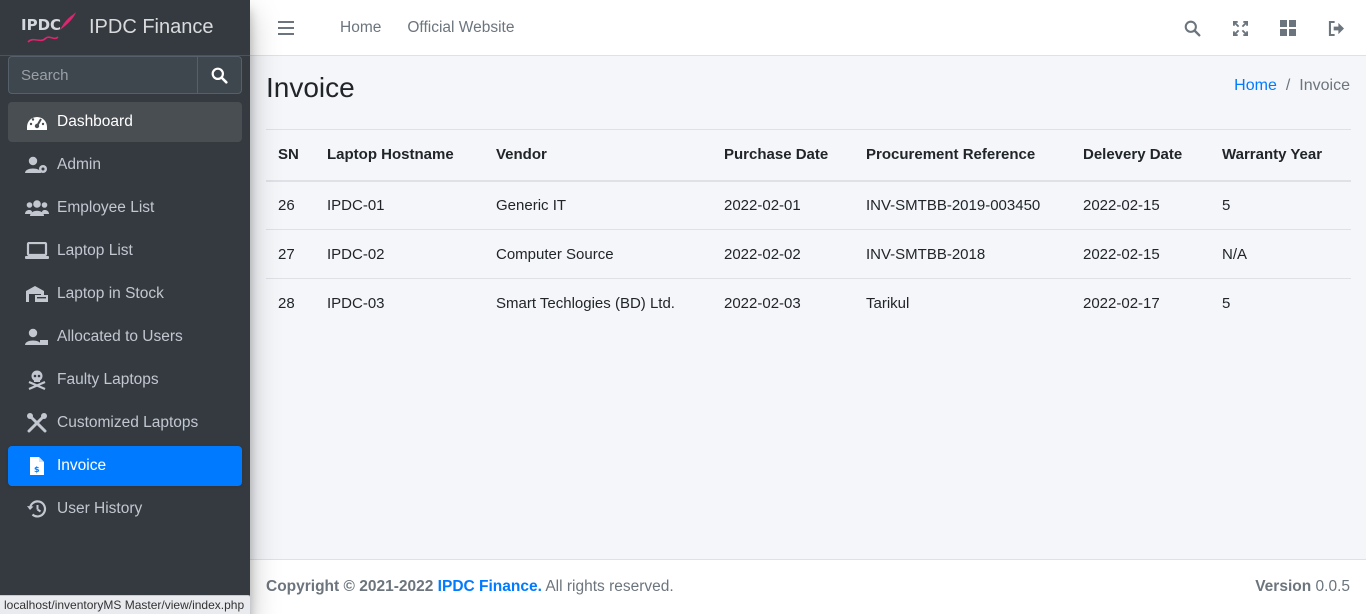 The image size is (1366, 614). I want to click on sidebar-item-label: Dashboard, so click(95, 121).